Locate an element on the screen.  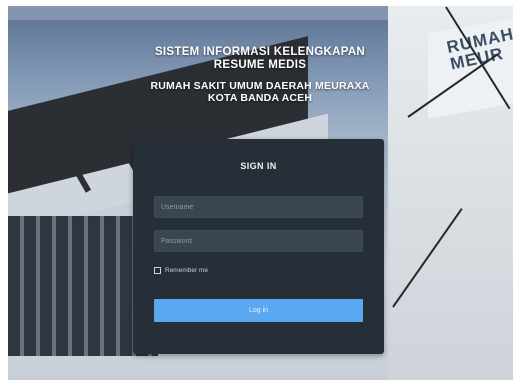
login-button: Log in is located at coordinates (258, 310).